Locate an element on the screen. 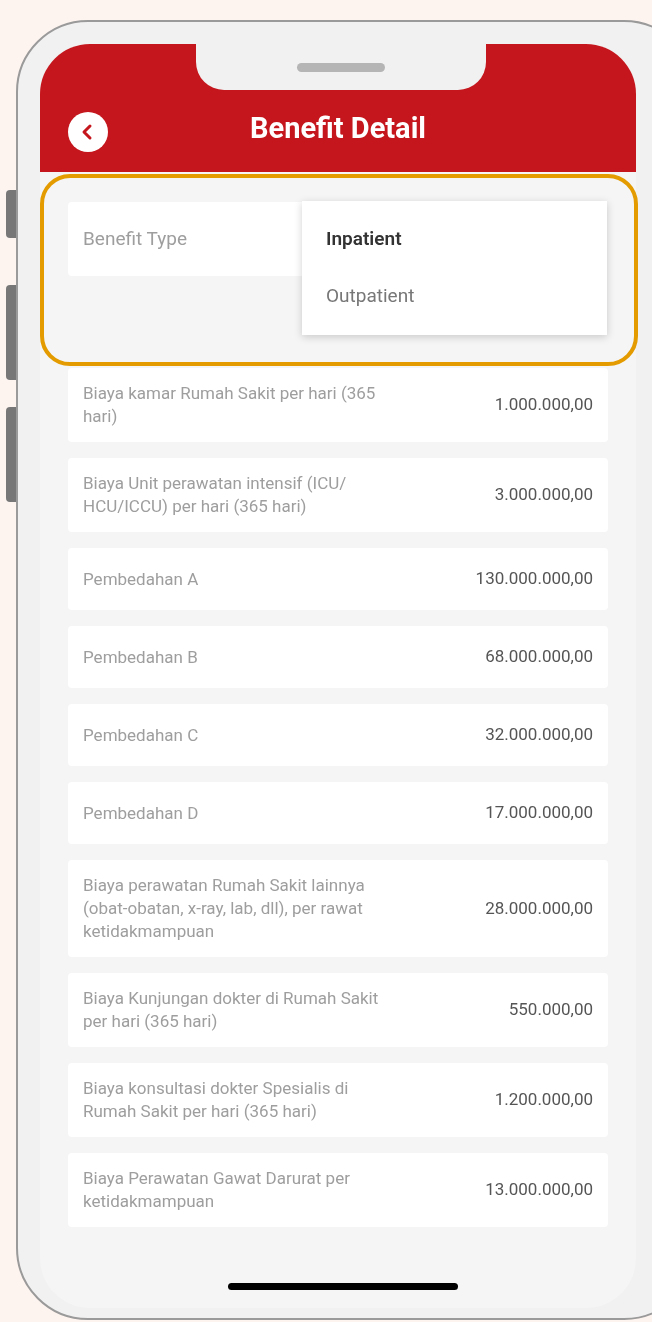 This screenshot has height=1322, width=652. benefit-name: Biaya Unit perawatan intensif (ICU/ HCU/ICCU) per hari (365 hari) is located at coordinates (215, 495).